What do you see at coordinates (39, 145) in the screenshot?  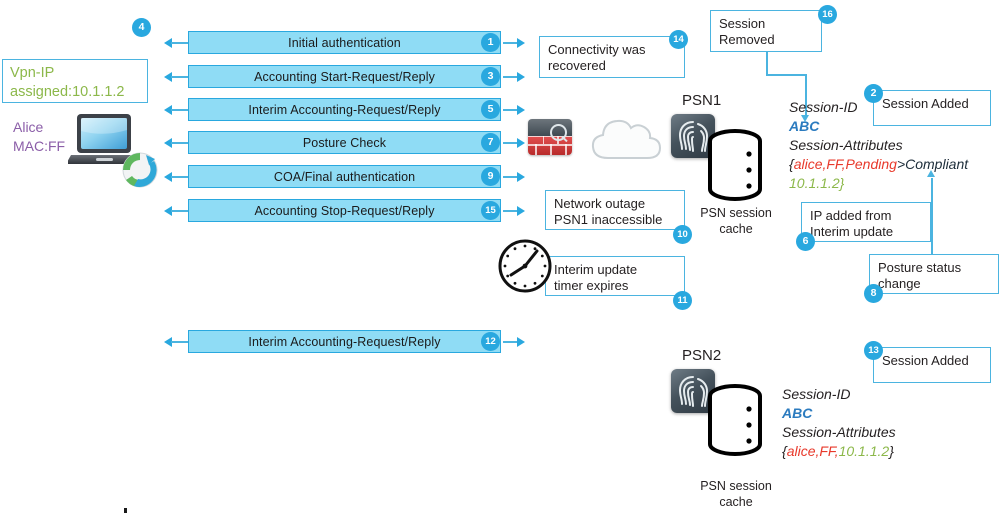 I see `endpoint-user-mac: MAC:FF` at bounding box center [39, 145].